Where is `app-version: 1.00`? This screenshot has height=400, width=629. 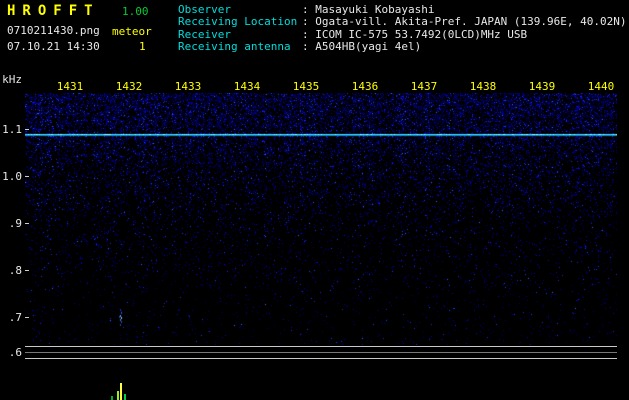 app-version: 1.00 is located at coordinates (135, 11).